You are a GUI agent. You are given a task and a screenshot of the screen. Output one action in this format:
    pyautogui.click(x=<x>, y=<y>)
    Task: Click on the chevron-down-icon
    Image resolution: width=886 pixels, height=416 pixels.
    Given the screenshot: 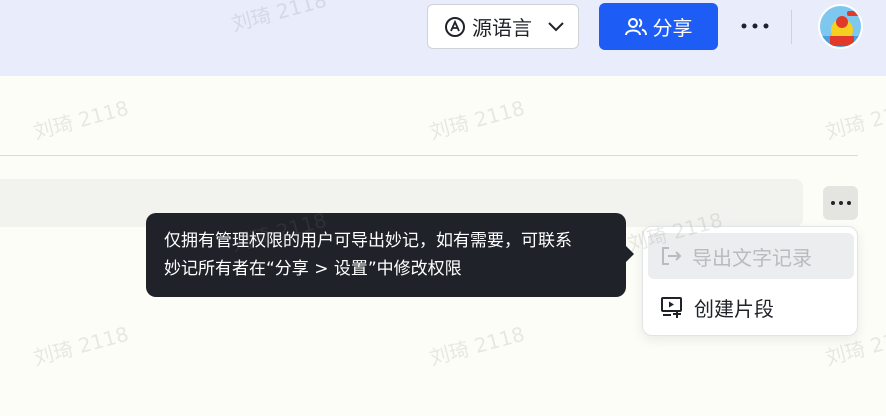 What is the action you would take?
    pyautogui.click(x=556, y=26)
    